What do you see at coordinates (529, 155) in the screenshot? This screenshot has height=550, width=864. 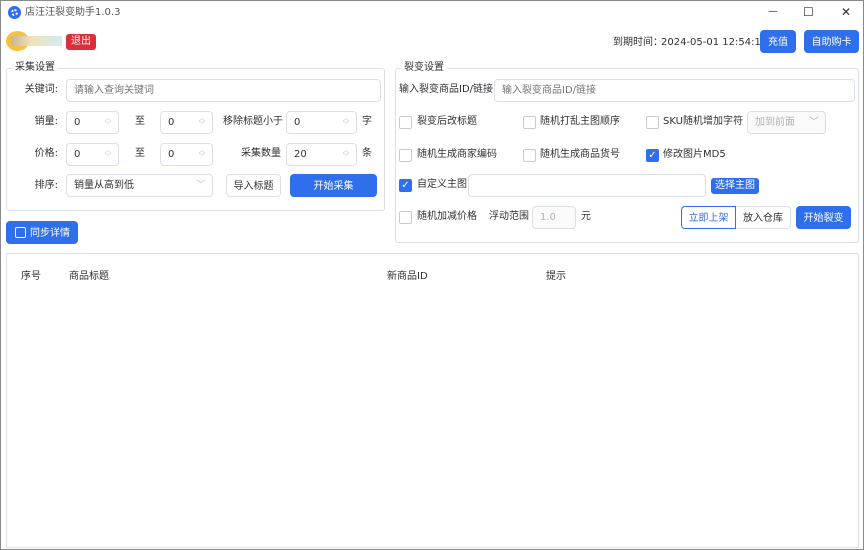 I see `checkbox-random-item-number` at bounding box center [529, 155].